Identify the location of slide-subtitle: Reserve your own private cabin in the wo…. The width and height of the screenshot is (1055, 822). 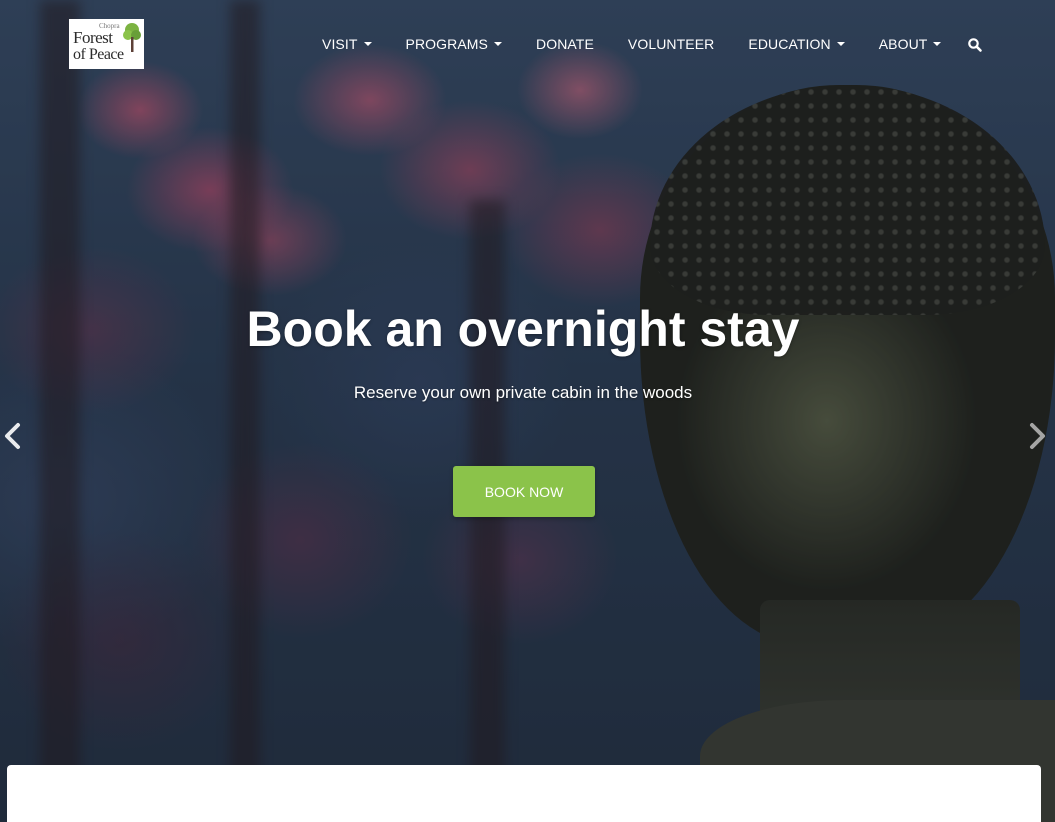
(523, 392).